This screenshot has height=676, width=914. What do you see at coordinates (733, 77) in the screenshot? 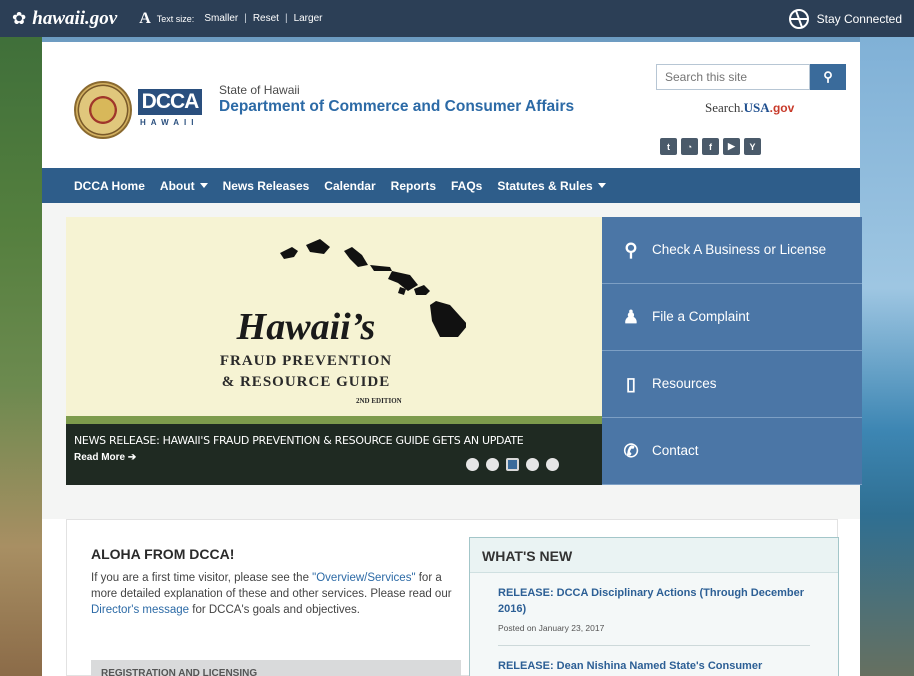
I see `search-input` at bounding box center [733, 77].